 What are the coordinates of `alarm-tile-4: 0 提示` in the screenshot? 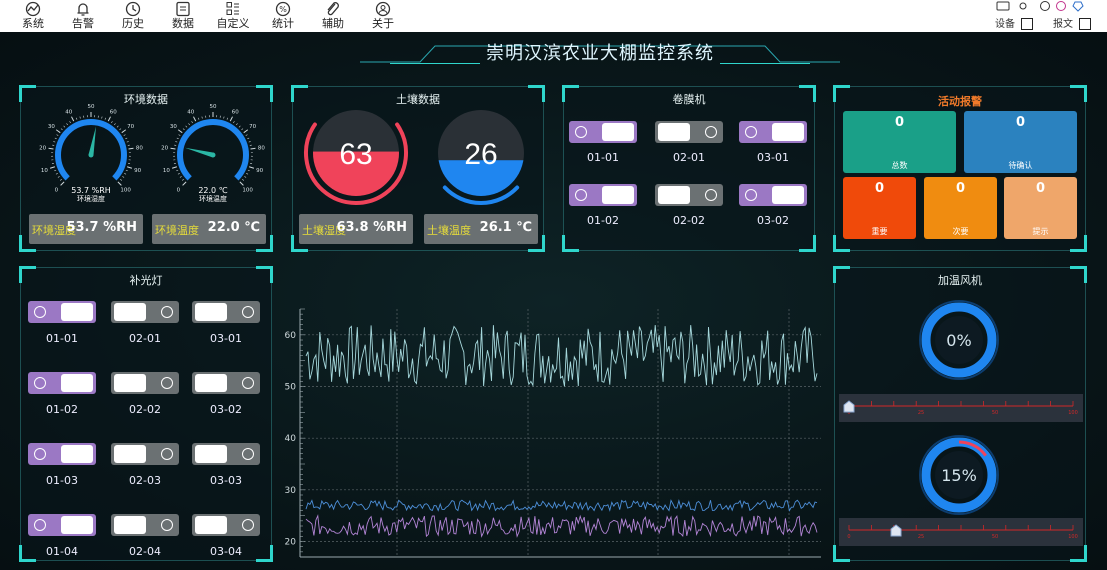 It's located at (1040, 208).